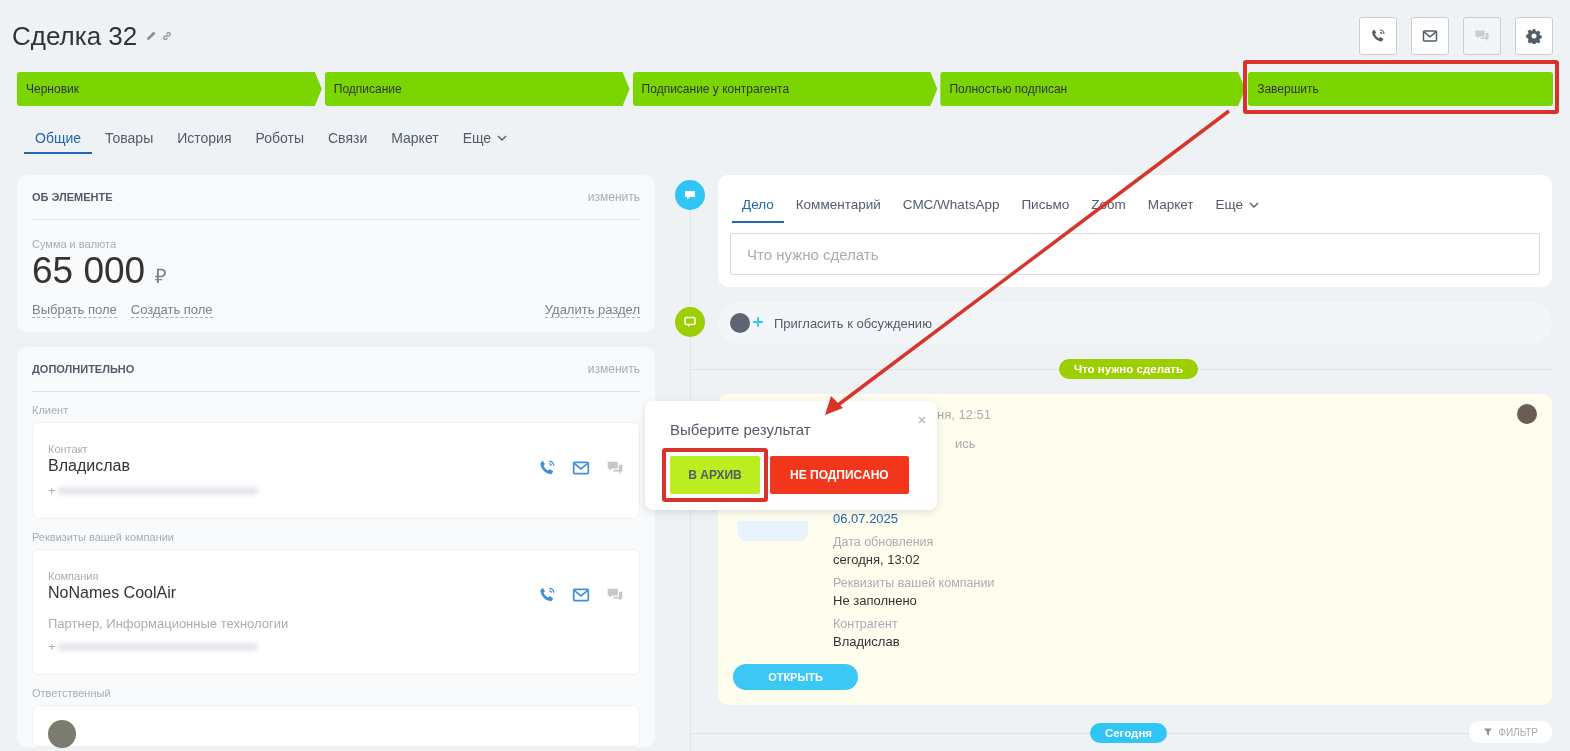 The width and height of the screenshot is (1570, 751). Describe the element at coordinates (161, 276) in the screenshot. I see `currency-sign: ₽` at that location.